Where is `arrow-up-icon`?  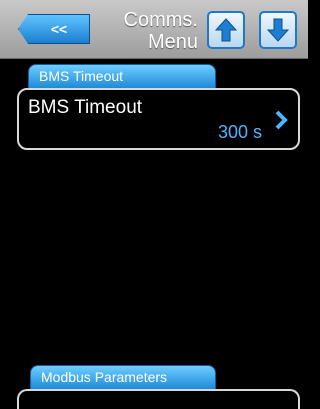
arrow-up-icon is located at coordinates (226, 30).